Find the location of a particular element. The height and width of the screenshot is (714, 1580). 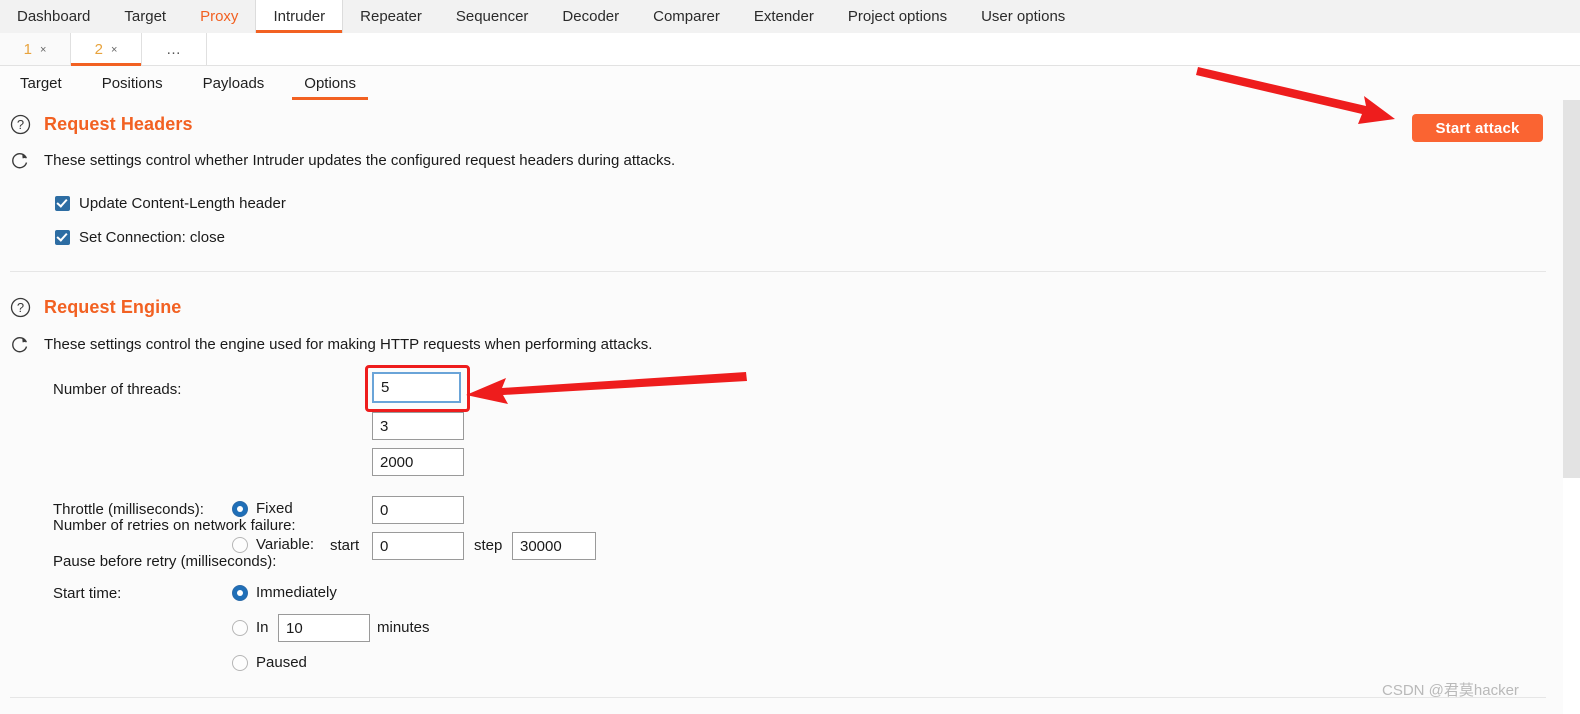

radio-throttle-variable: Variable: is located at coordinates (273, 544).